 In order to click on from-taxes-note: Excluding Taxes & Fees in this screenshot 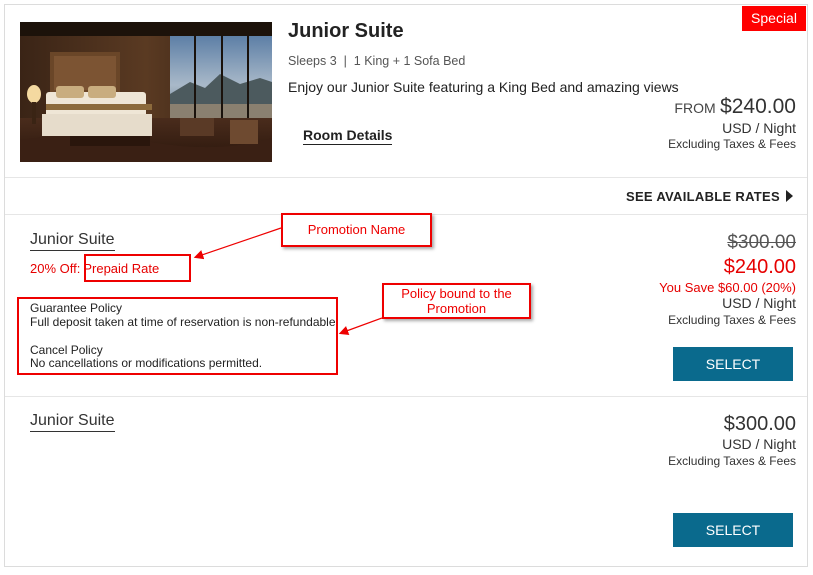, I will do `click(732, 144)`.